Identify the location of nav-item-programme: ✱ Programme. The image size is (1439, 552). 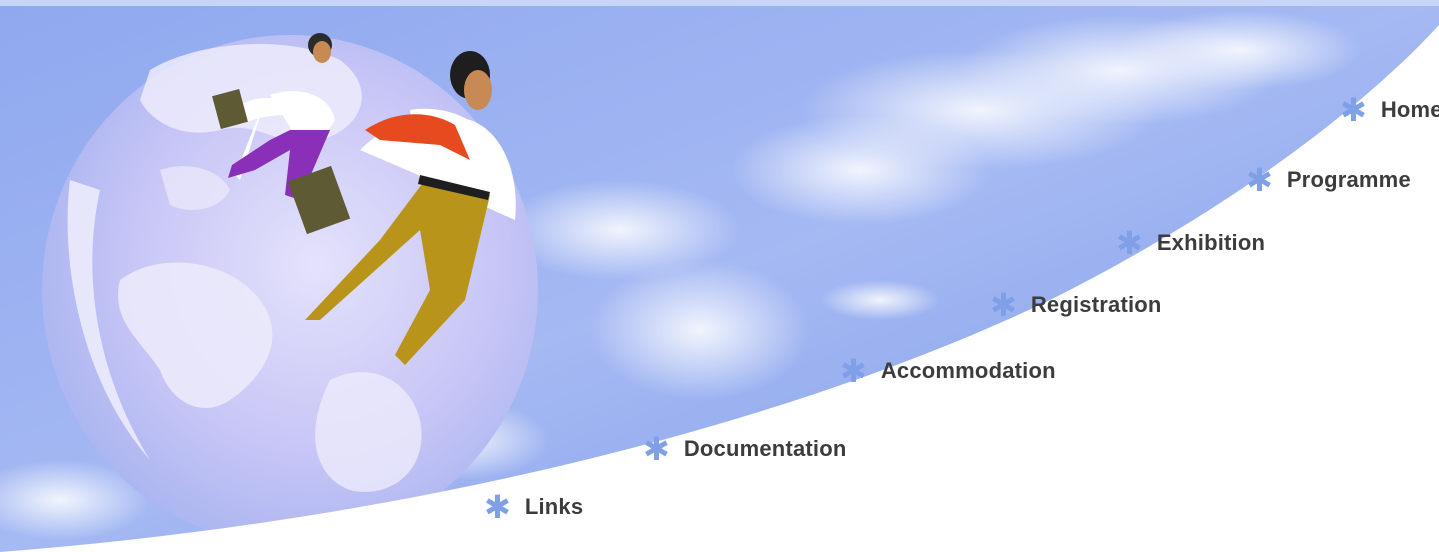
(1328, 180).